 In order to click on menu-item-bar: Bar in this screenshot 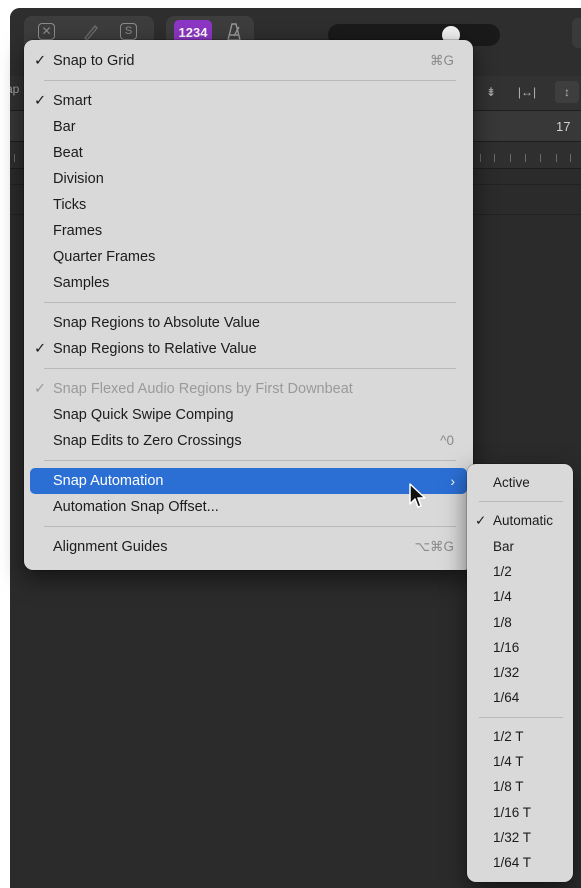, I will do `click(248, 127)`.